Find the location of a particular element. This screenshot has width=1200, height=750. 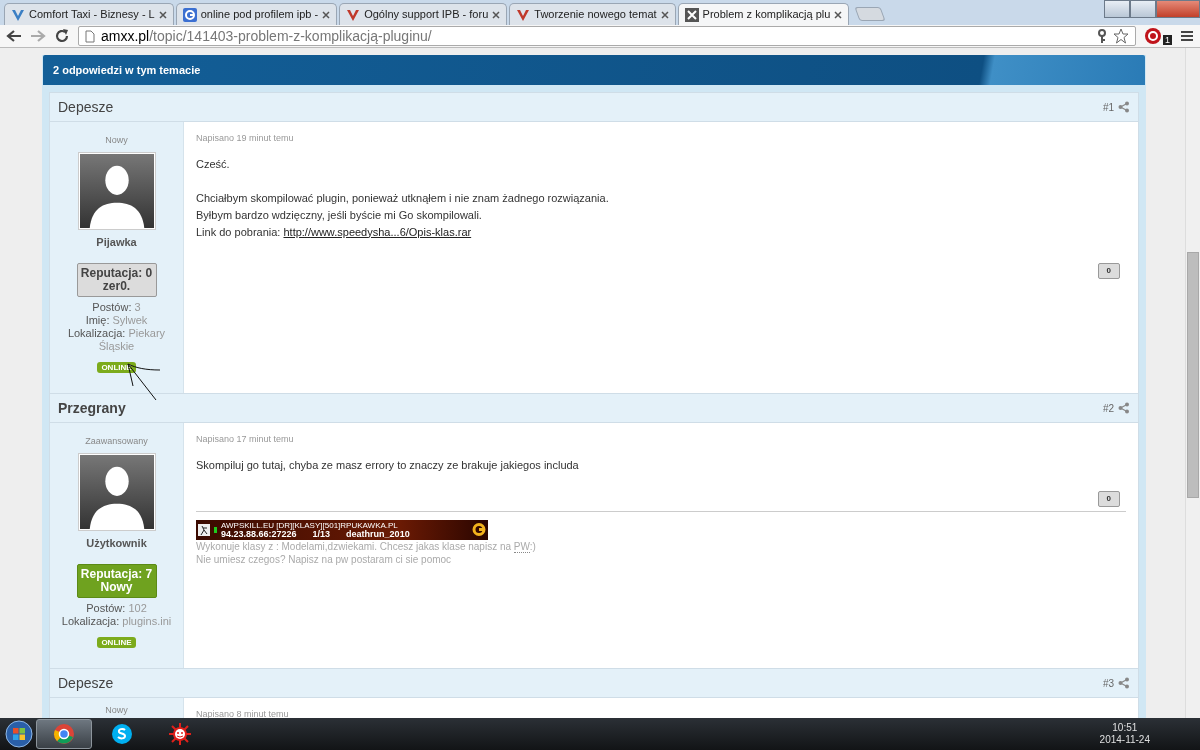

browser-tab: Tworzenie nowego temat is located at coordinates (592, 14).